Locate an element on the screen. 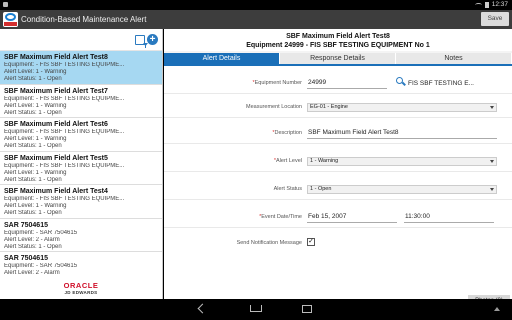 This screenshot has height=320, width=512. location-row: Measurement Location EG-01 - Engine is located at coordinates (338, 107).